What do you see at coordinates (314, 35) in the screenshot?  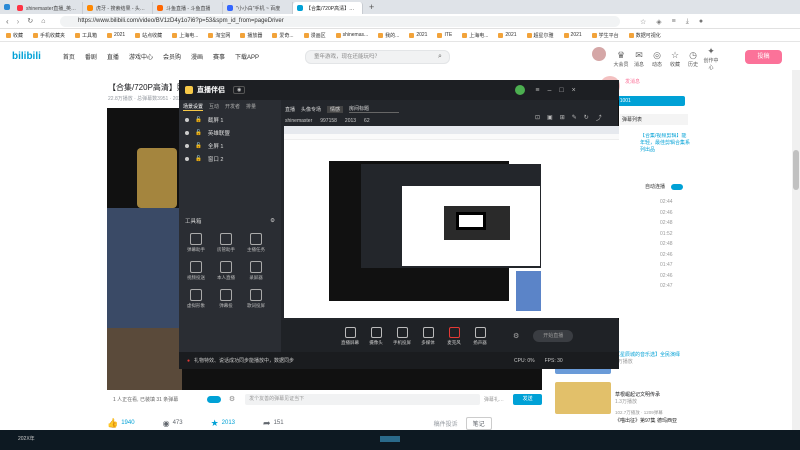 I see `bookmark: 漫画区` at bounding box center [314, 35].